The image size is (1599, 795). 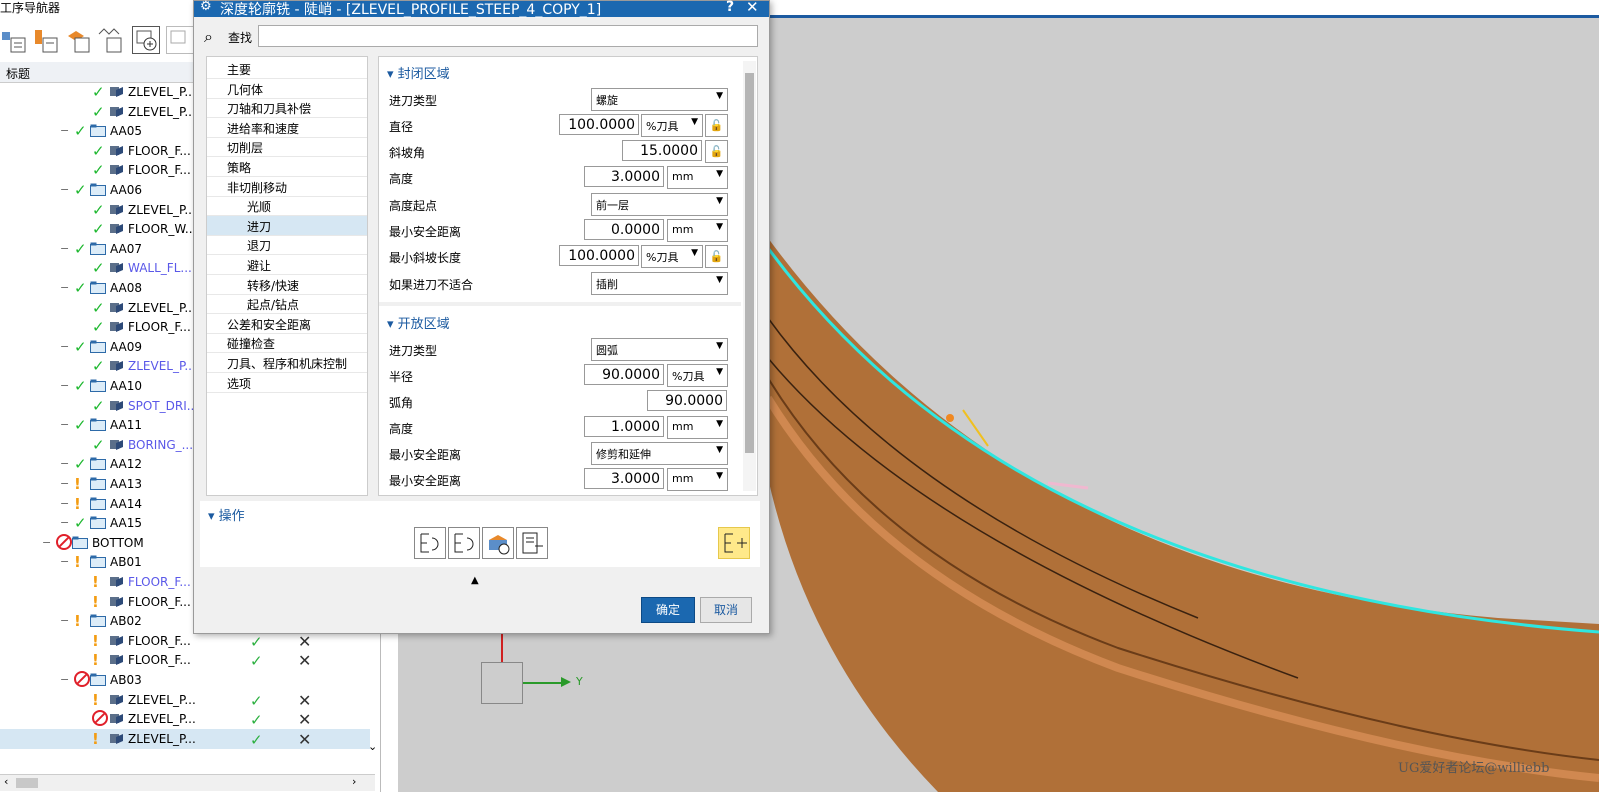 What do you see at coordinates (146, 40) in the screenshot?
I see `create-program-icon` at bounding box center [146, 40].